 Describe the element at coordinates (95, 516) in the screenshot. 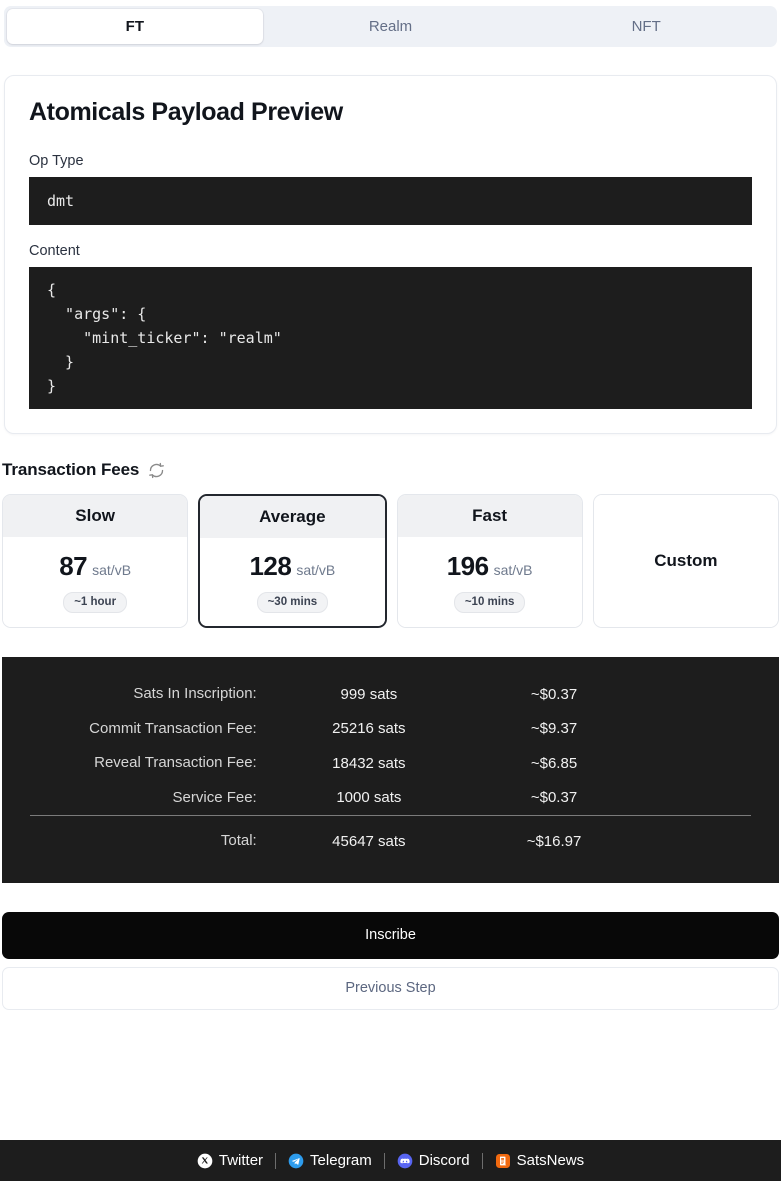

I see `fee-option-slow-title: Slow` at that location.